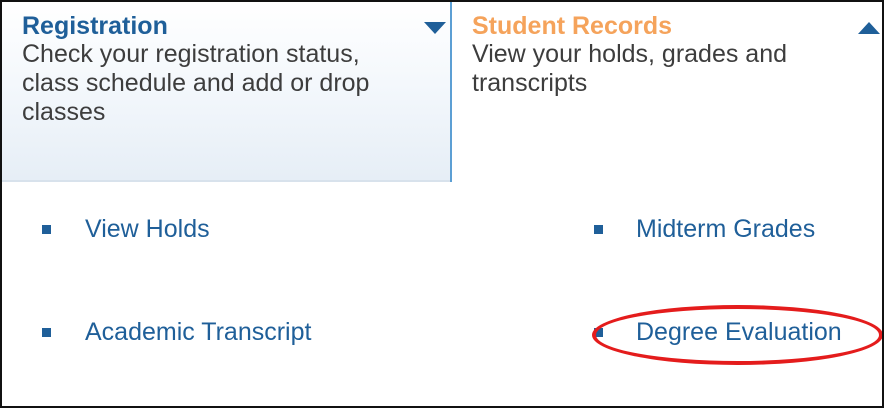 The height and width of the screenshot is (408, 884). I want to click on chevron-down-icon, so click(435, 28).